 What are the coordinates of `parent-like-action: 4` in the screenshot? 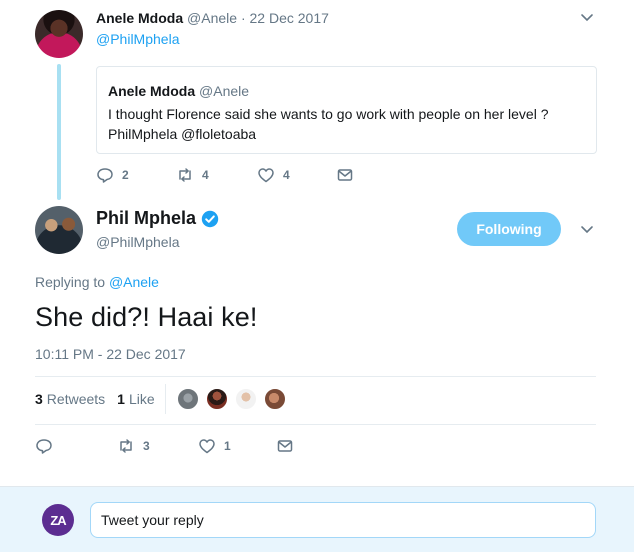 It's located at (273, 175).